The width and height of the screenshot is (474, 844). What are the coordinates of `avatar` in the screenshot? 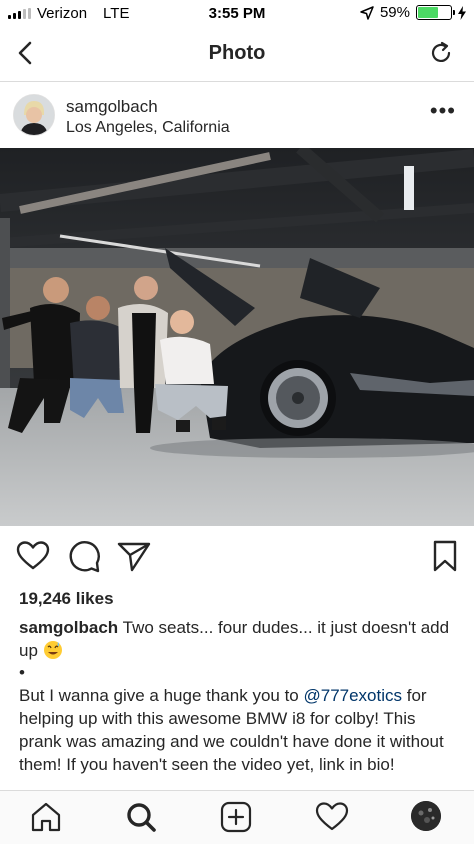 It's located at (34, 115).